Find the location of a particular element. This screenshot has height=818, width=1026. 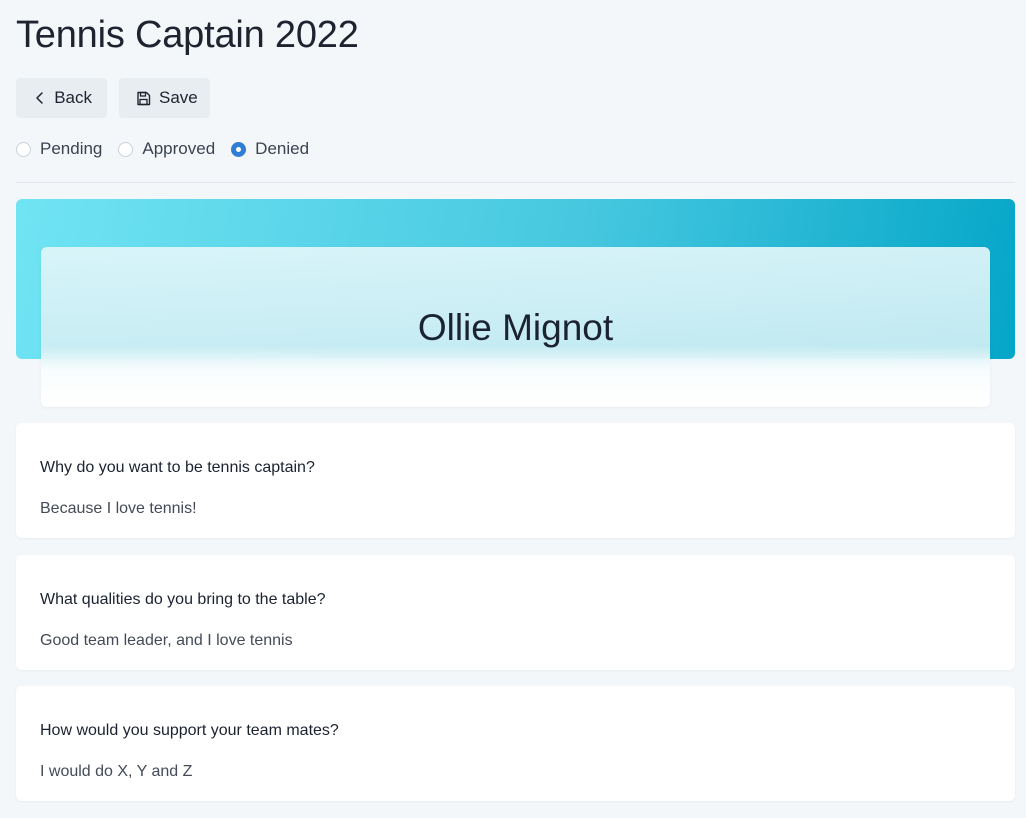

status-label-approved: Approved is located at coordinates (179, 148).